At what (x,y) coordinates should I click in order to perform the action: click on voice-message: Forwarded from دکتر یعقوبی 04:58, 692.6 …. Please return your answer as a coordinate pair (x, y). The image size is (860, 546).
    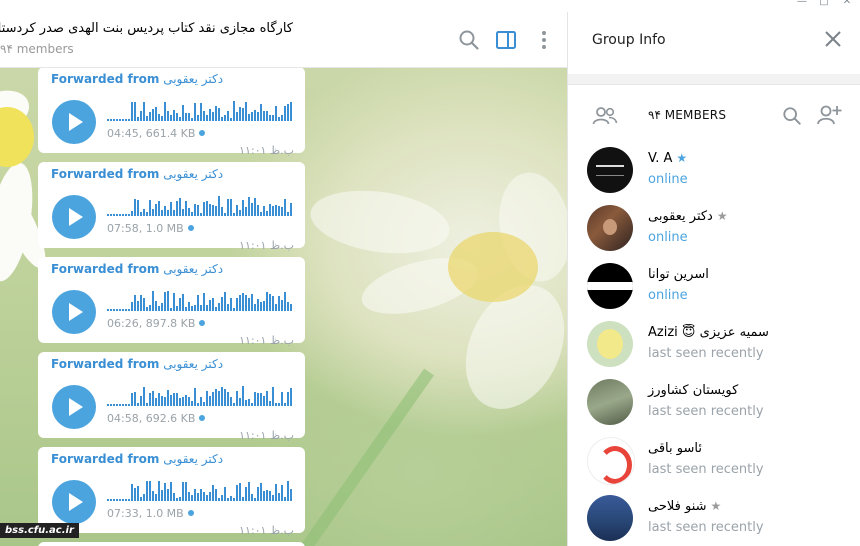
    Looking at the image, I should click on (171, 397).